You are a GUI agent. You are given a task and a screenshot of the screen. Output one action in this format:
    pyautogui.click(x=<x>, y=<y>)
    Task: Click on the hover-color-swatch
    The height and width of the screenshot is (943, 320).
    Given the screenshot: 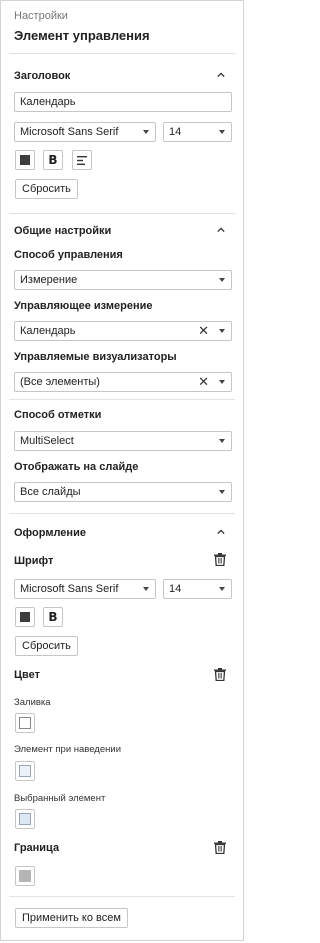 What is the action you would take?
    pyautogui.click(x=25, y=771)
    